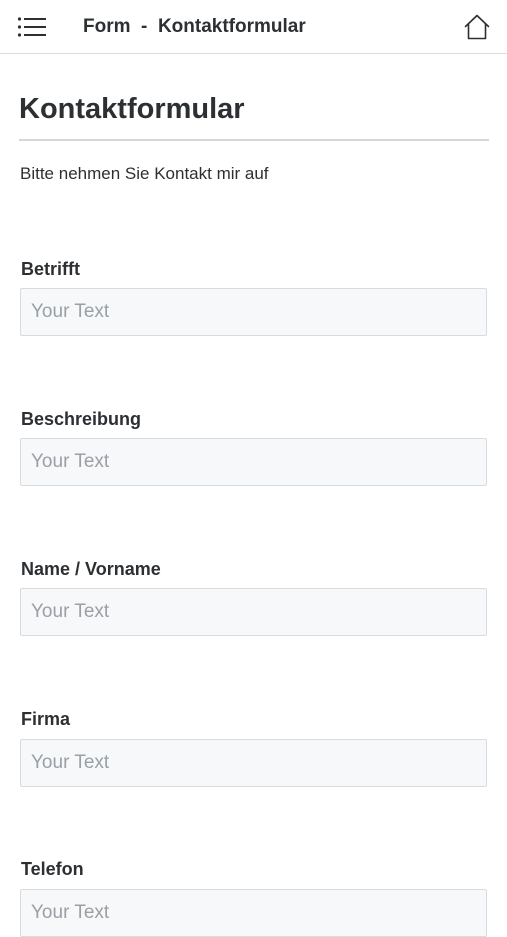  I want to click on title-divider, so click(254, 140).